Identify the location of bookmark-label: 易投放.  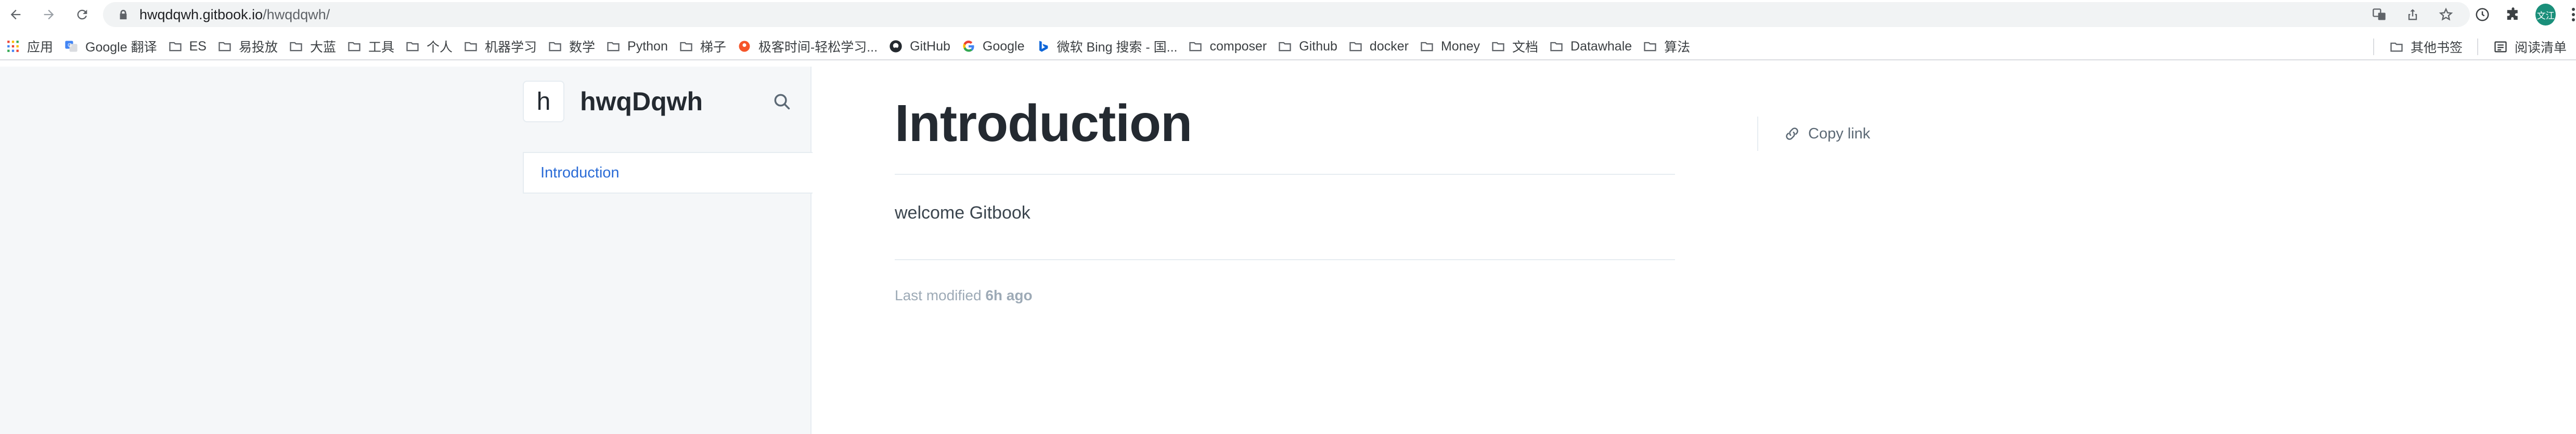
(258, 47).